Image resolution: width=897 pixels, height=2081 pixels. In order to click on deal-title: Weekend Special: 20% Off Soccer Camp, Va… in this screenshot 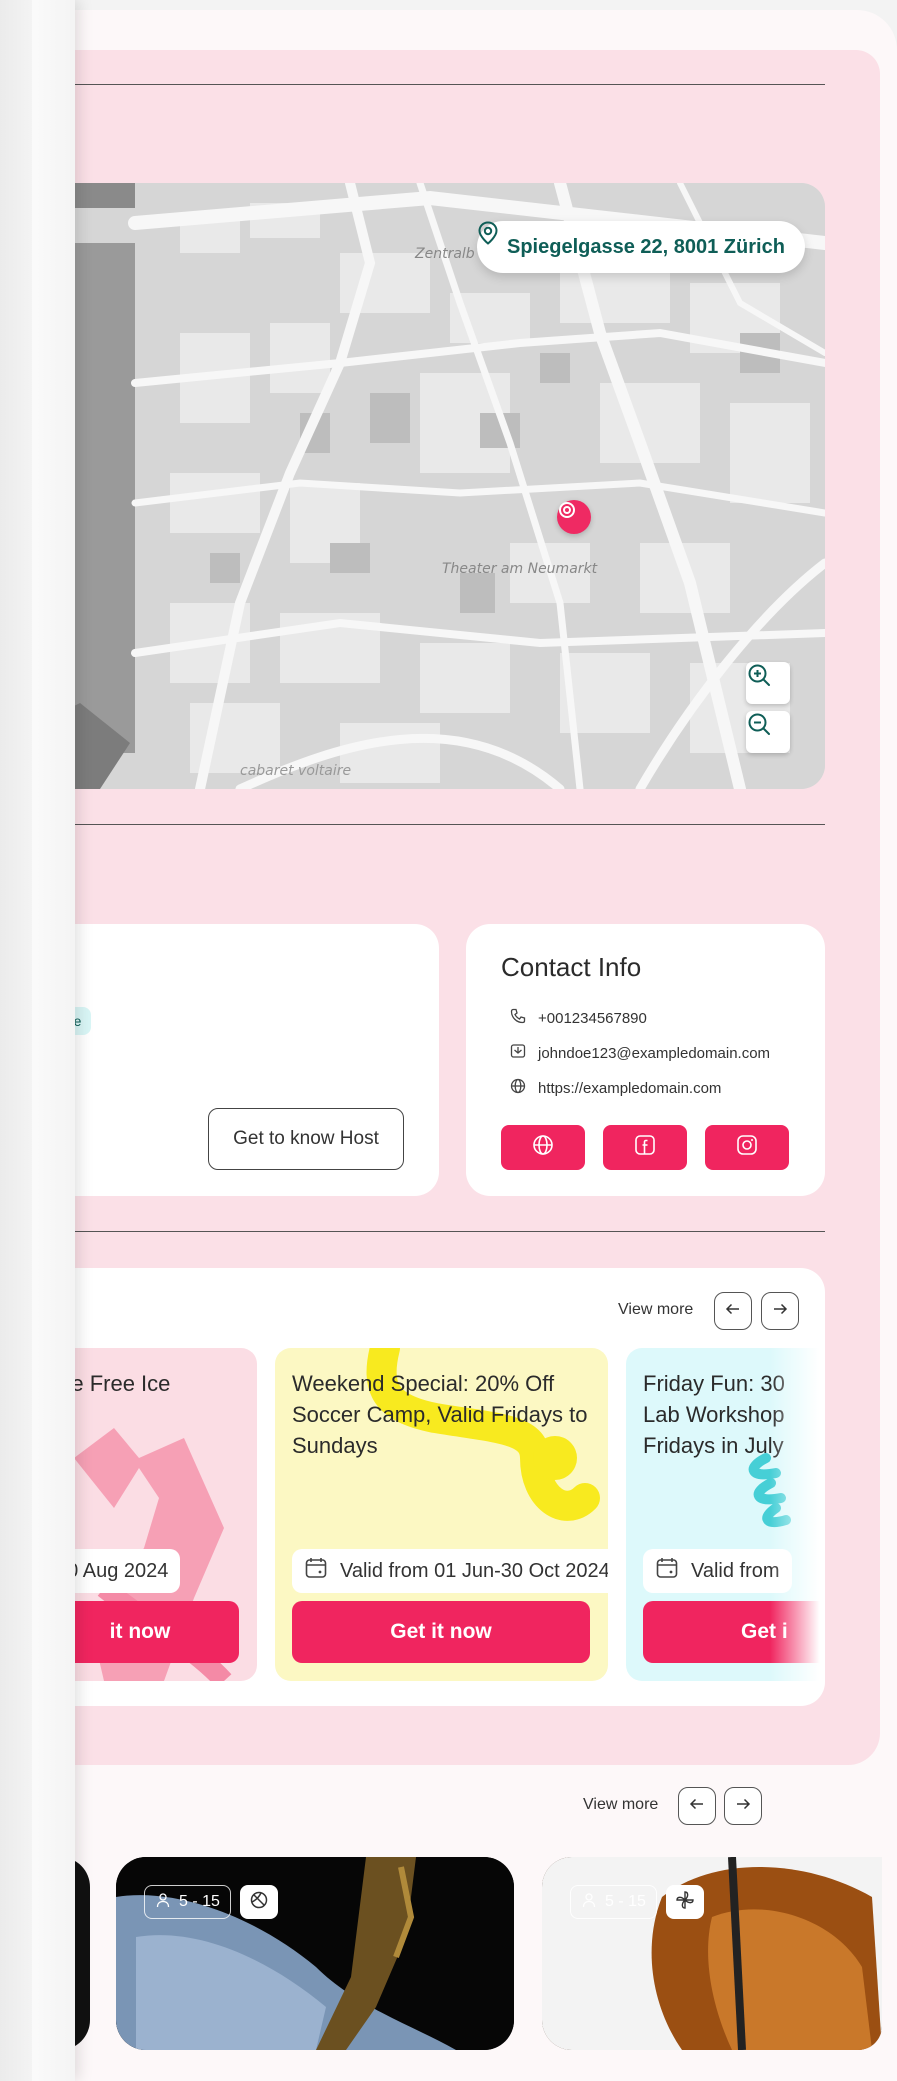, I will do `click(440, 1414)`.